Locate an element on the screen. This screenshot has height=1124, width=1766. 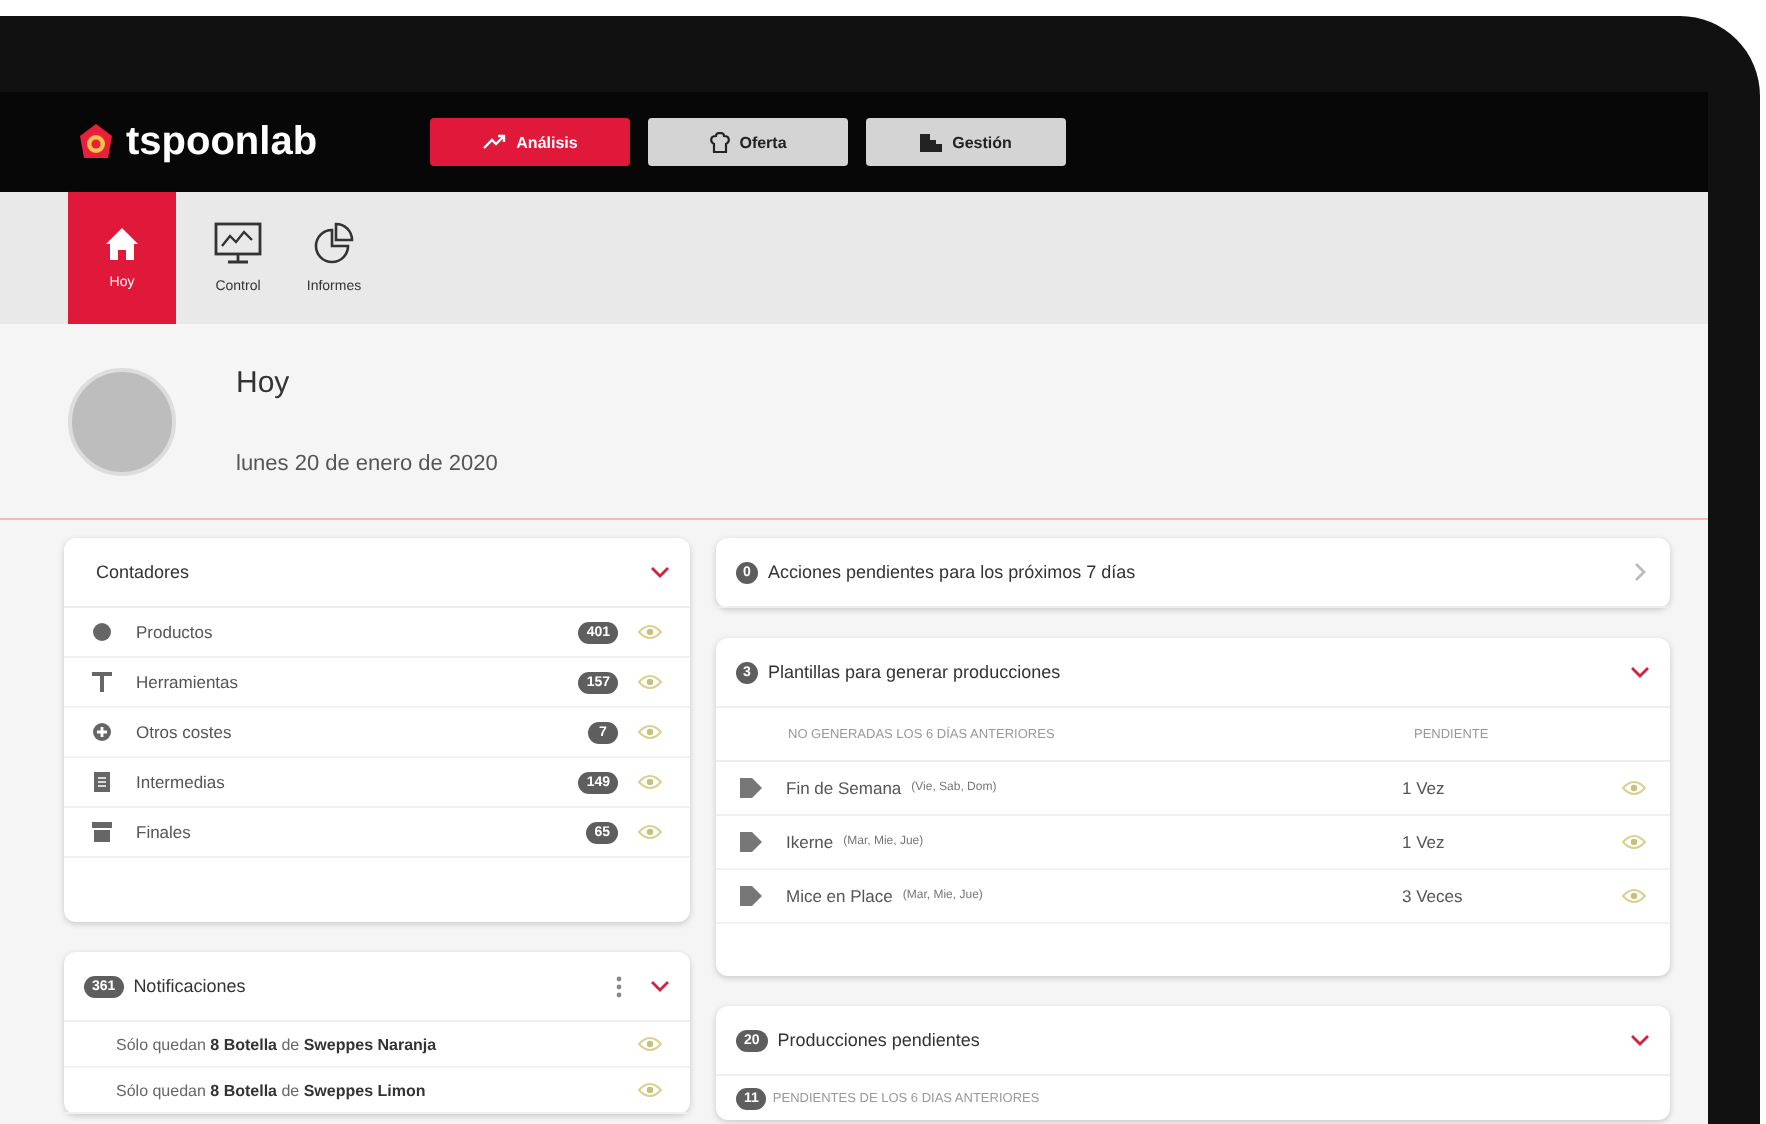
logo-text: tspoonlab is located at coordinates (222, 142).